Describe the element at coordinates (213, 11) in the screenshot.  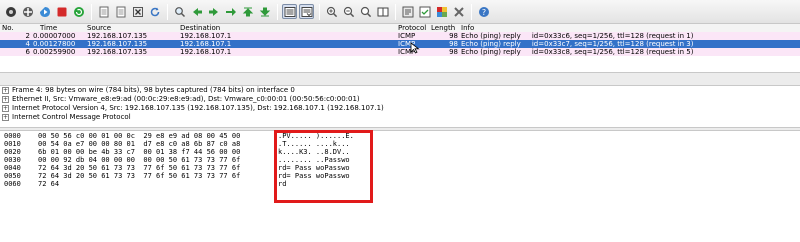
I see `go-forward-icon` at that location.